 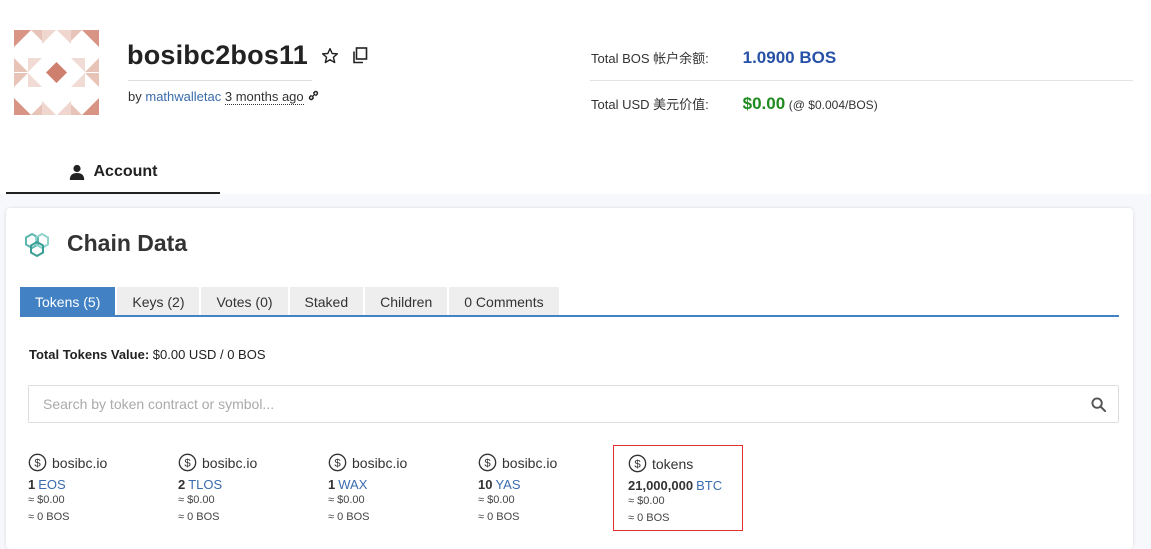 What do you see at coordinates (789, 57) in the screenshot?
I see `bos-balance-value: 1.0900 BOS` at bounding box center [789, 57].